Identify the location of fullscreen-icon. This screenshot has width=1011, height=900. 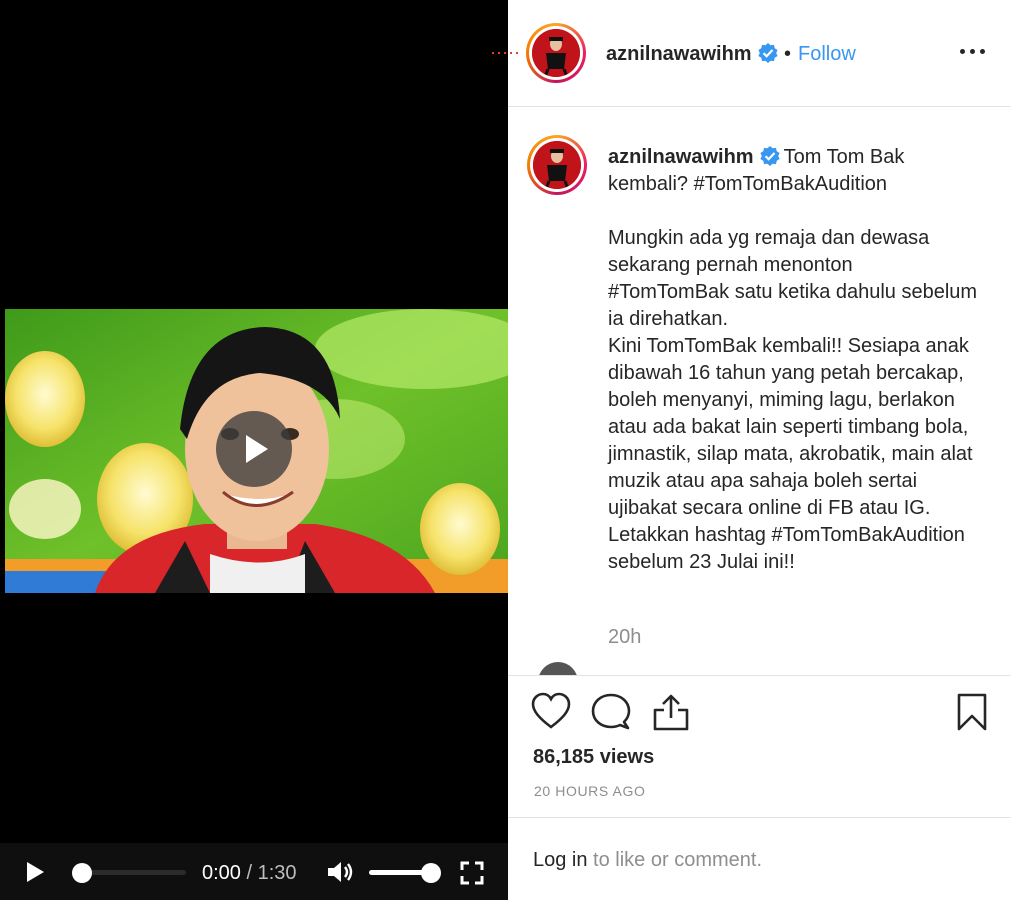
(472, 873).